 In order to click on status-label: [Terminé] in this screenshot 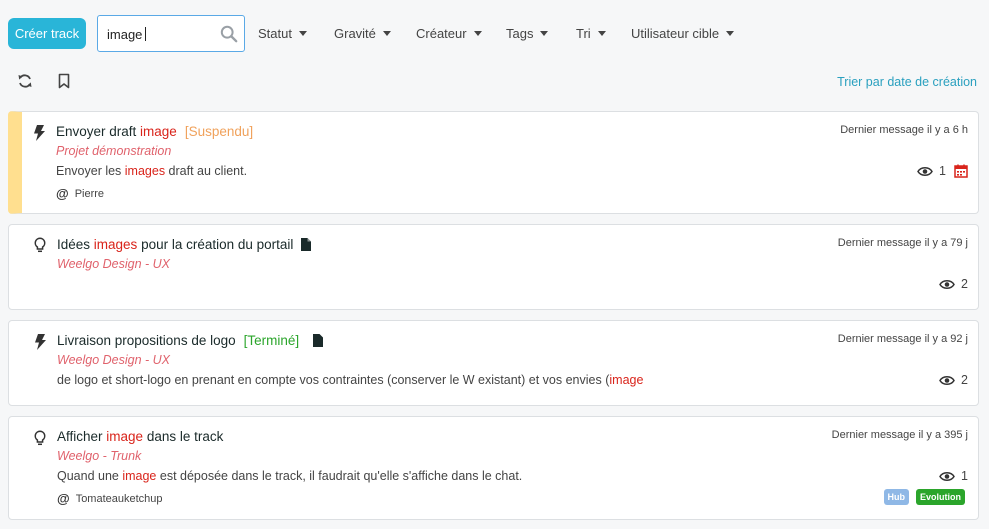, I will do `click(271, 340)`.